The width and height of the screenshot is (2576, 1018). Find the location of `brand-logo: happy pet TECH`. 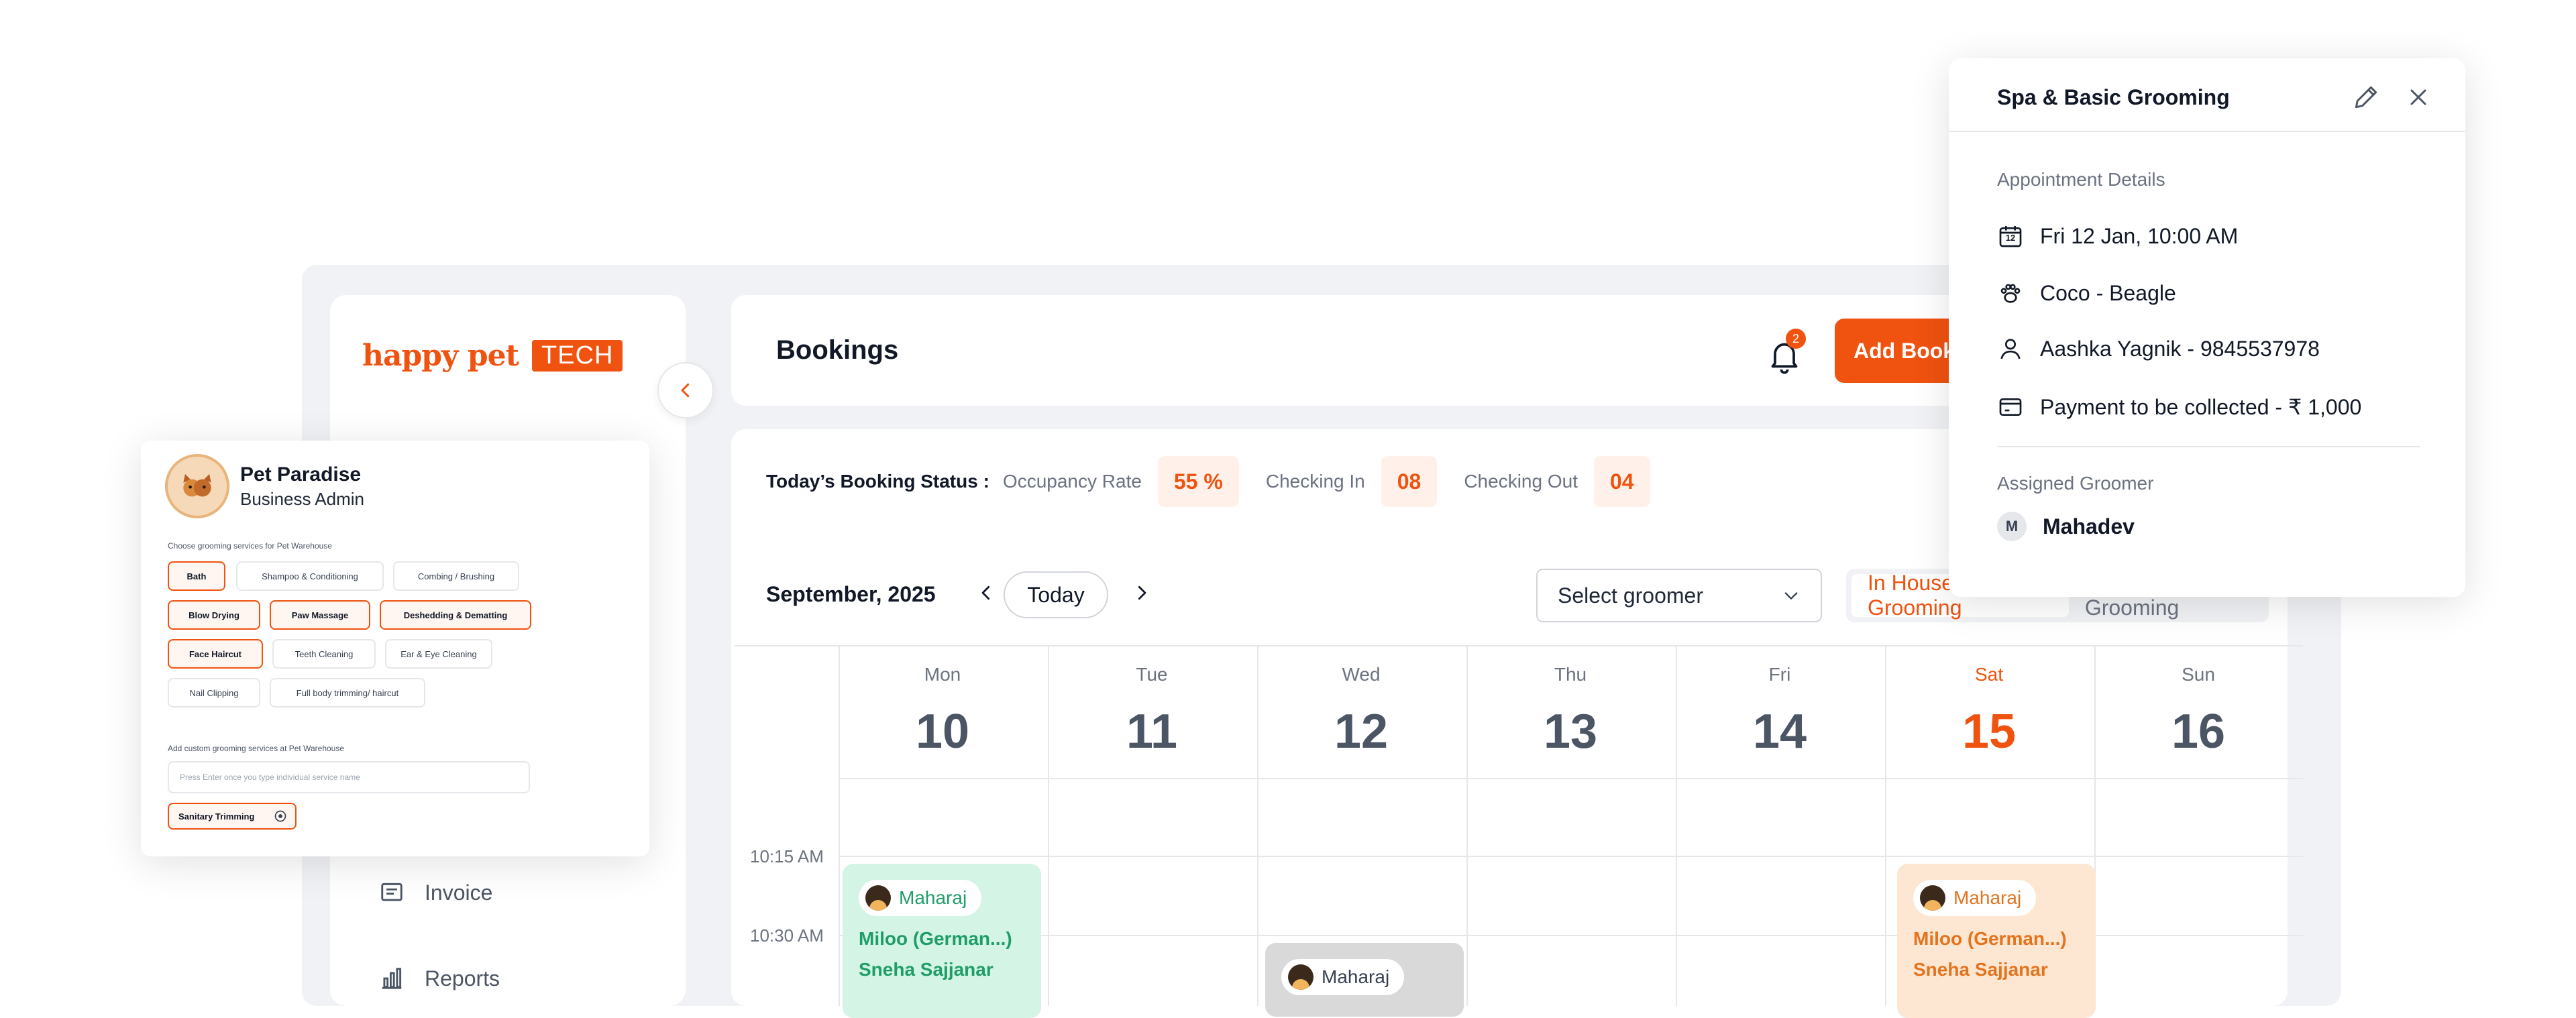

brand-logo: happy pet TECH is located at coordinates (492, 356).